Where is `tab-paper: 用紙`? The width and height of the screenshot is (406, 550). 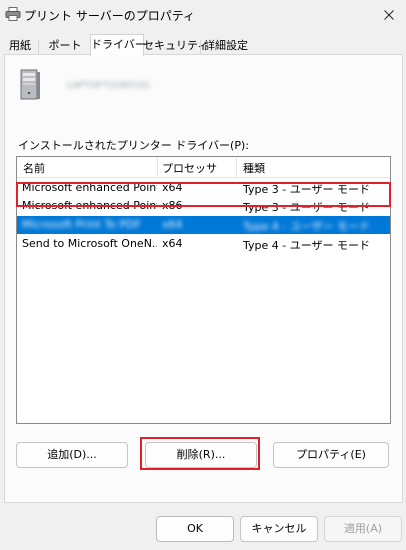
tab-paper: 用紙 is located at coordinates (20, 46).